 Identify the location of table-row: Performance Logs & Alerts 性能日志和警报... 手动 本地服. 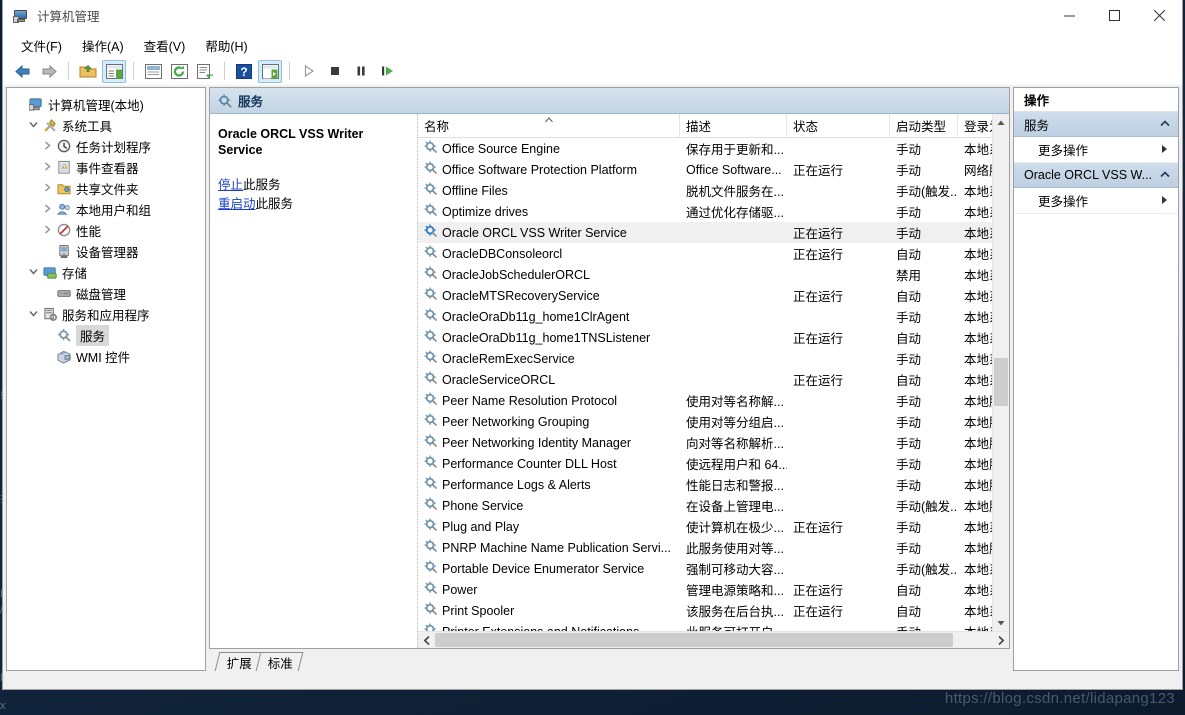
(705, 484).